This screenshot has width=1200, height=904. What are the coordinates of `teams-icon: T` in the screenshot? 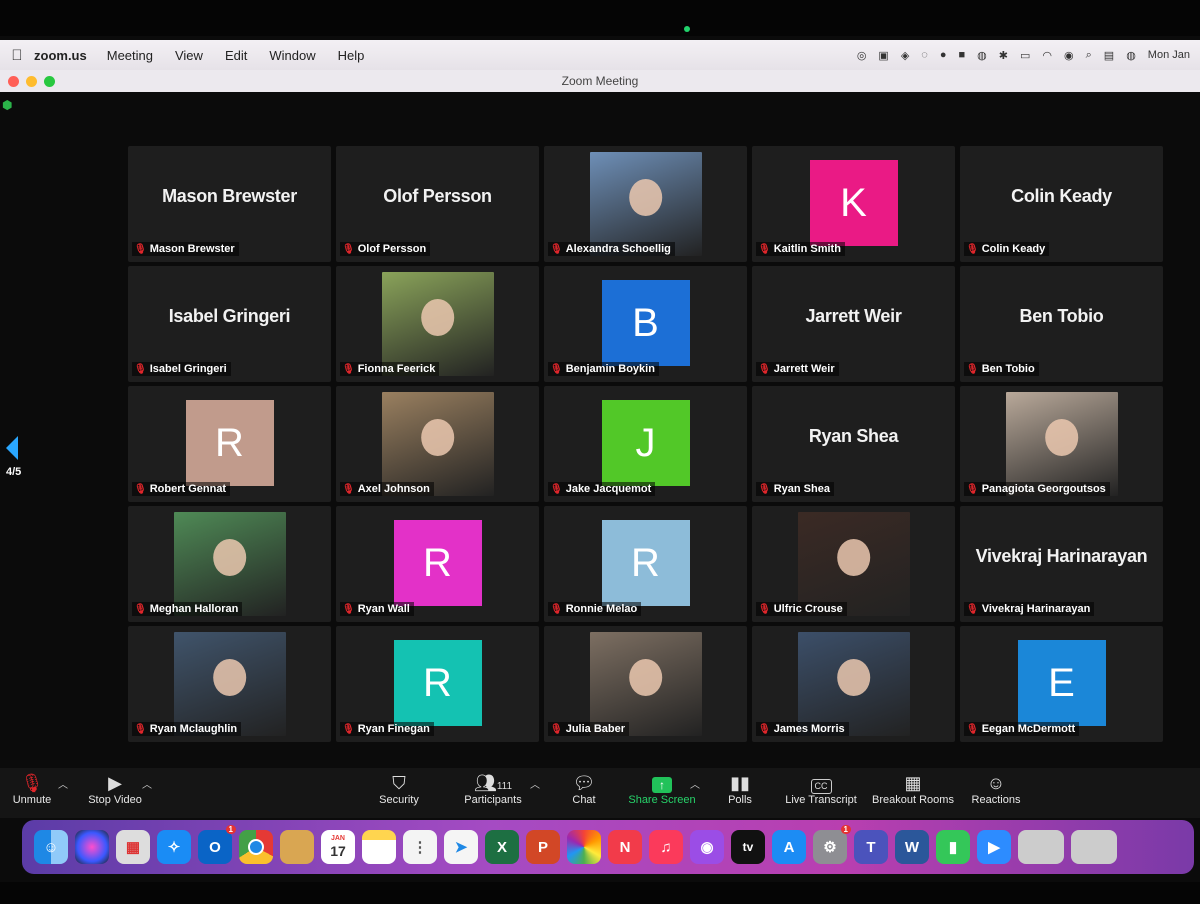 It's located at (871, 847).